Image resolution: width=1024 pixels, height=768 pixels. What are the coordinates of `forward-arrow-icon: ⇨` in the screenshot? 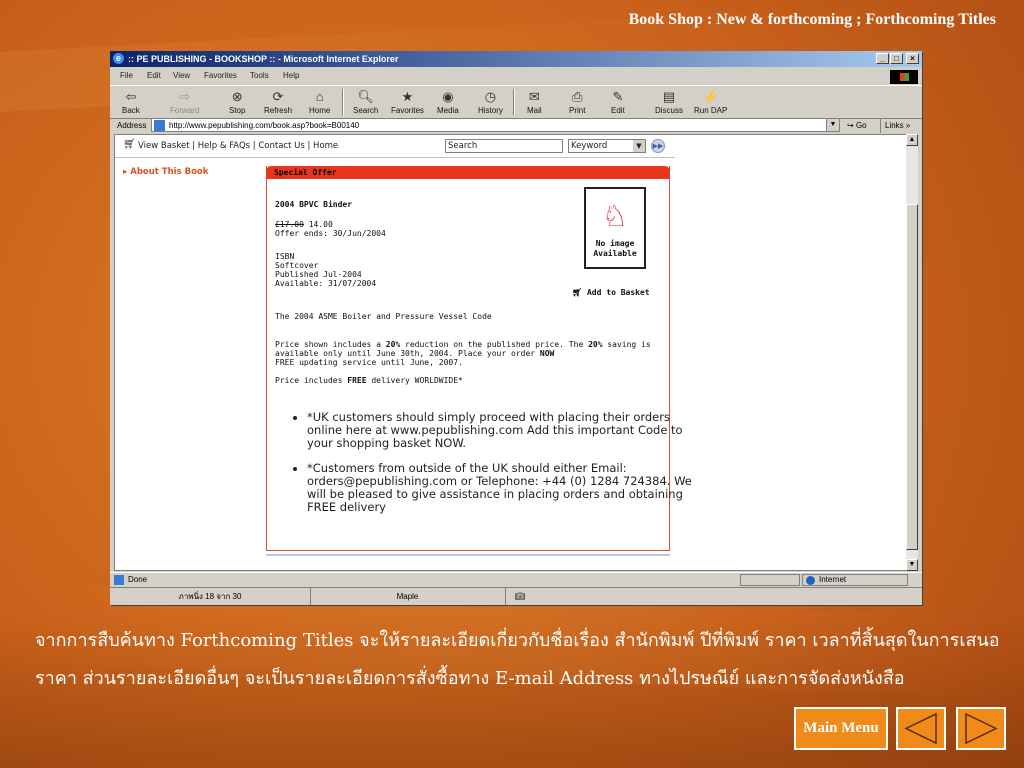 It's located at (185, 96).